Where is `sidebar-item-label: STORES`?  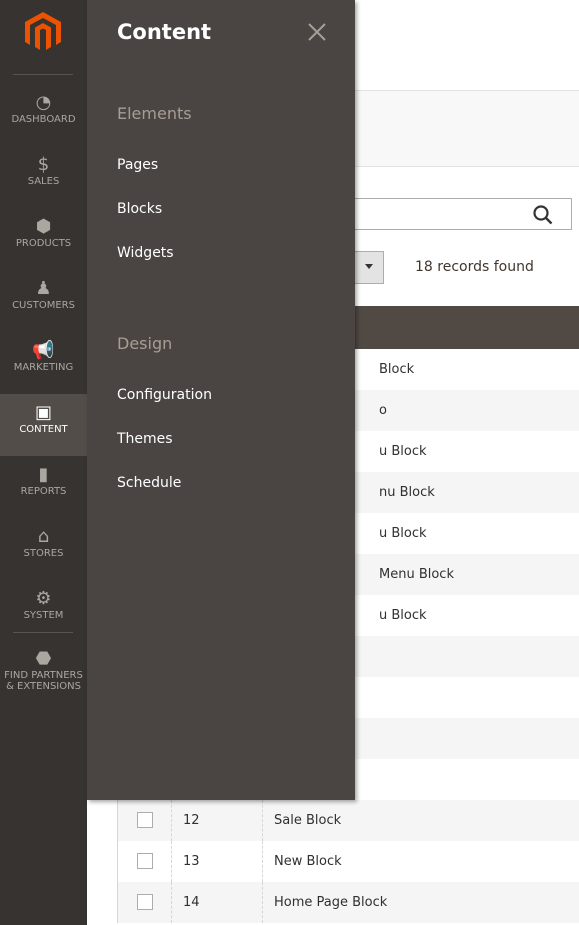 sidebar-item-label: STORES is located at coordinates (43, 553).